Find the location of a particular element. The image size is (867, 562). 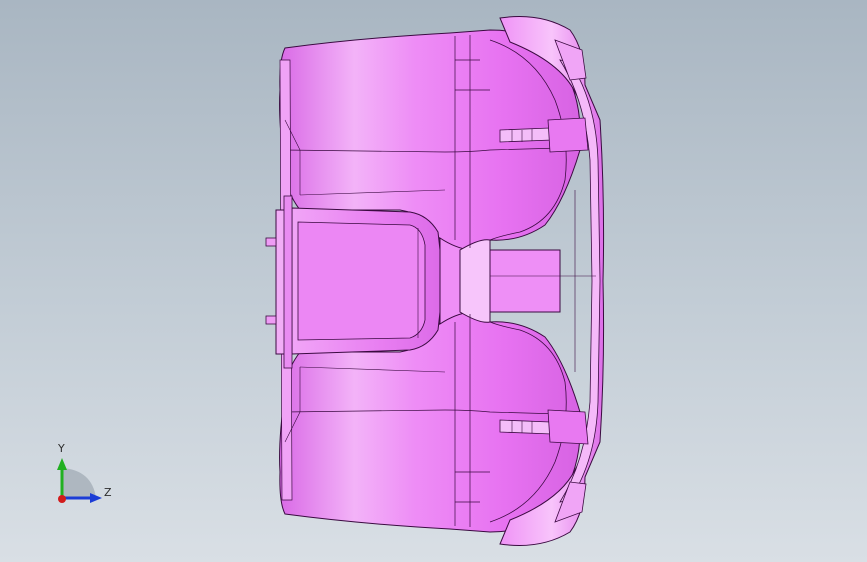

middle-body is located at coordinates (500, 281).